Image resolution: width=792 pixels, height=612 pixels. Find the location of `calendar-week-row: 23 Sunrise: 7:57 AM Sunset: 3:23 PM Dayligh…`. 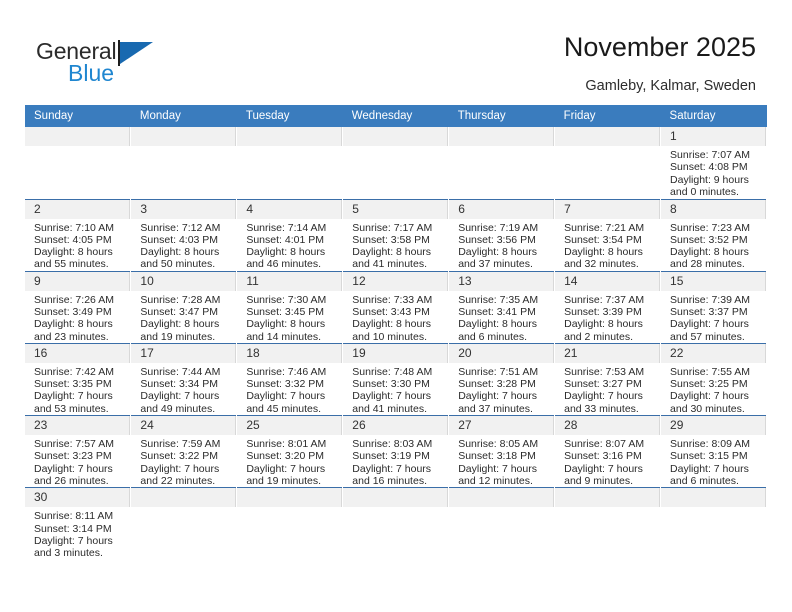

calendar-week-row: 23 Sunrise: 7:57 AM Sunset: 3:23 PM Dayligh… is located at coordinates (396, 451).